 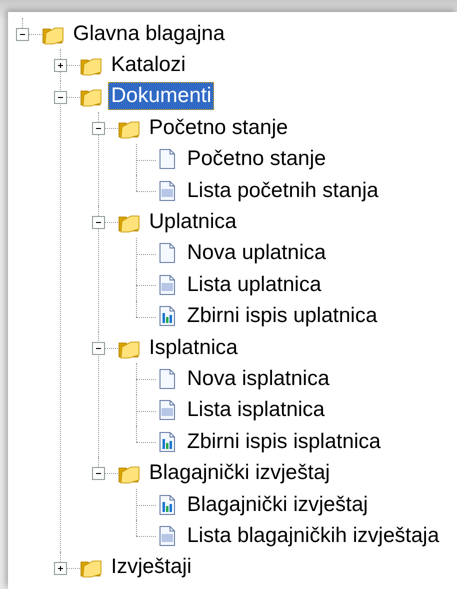 I want to click on tree-item: Lista blagajničkih izvještaja, so click(x=313, y=536).